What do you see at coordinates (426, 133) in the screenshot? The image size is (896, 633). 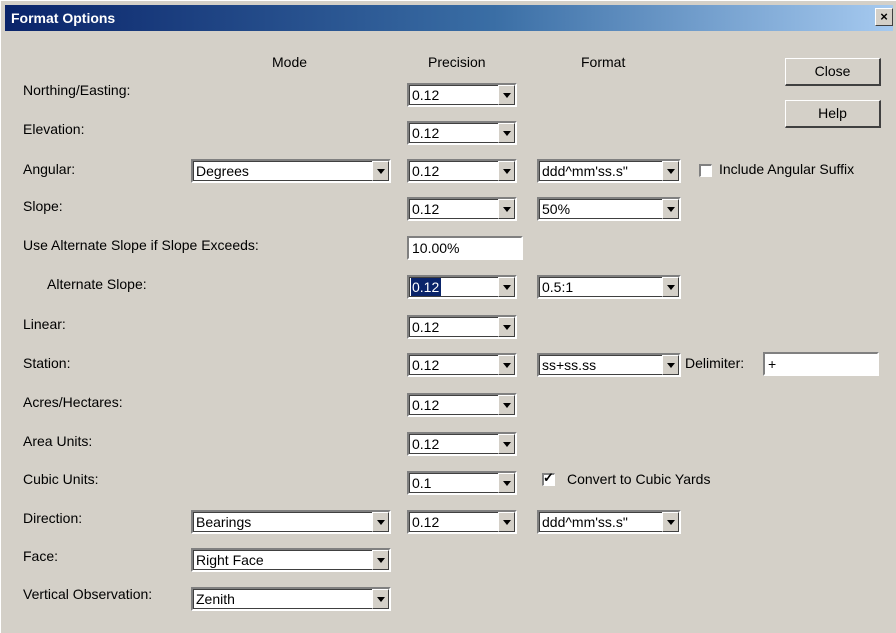 I see `elevation-precision-value: 0.12` at bounding box center [426, 133].